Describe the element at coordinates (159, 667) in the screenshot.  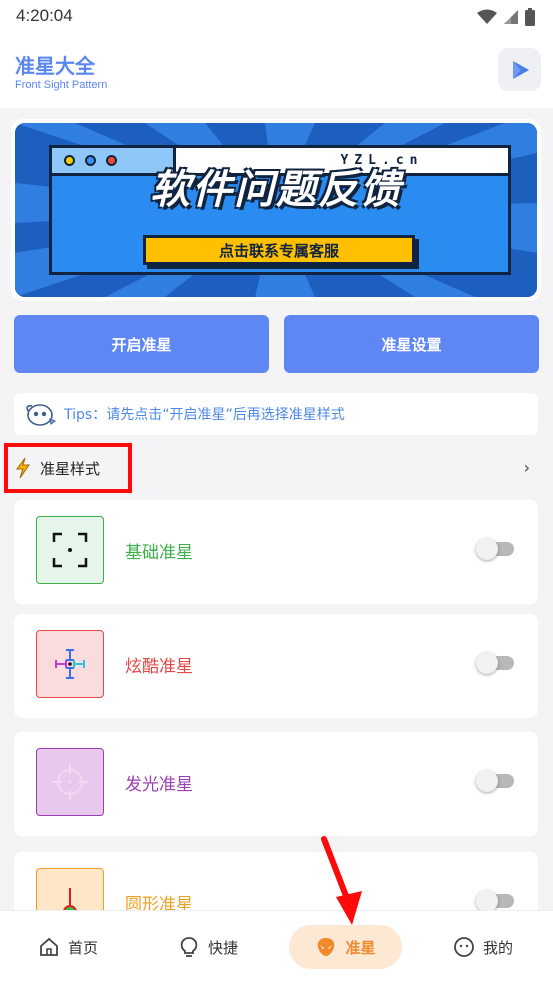
I see `style-name: 炫酷准星` at that location.